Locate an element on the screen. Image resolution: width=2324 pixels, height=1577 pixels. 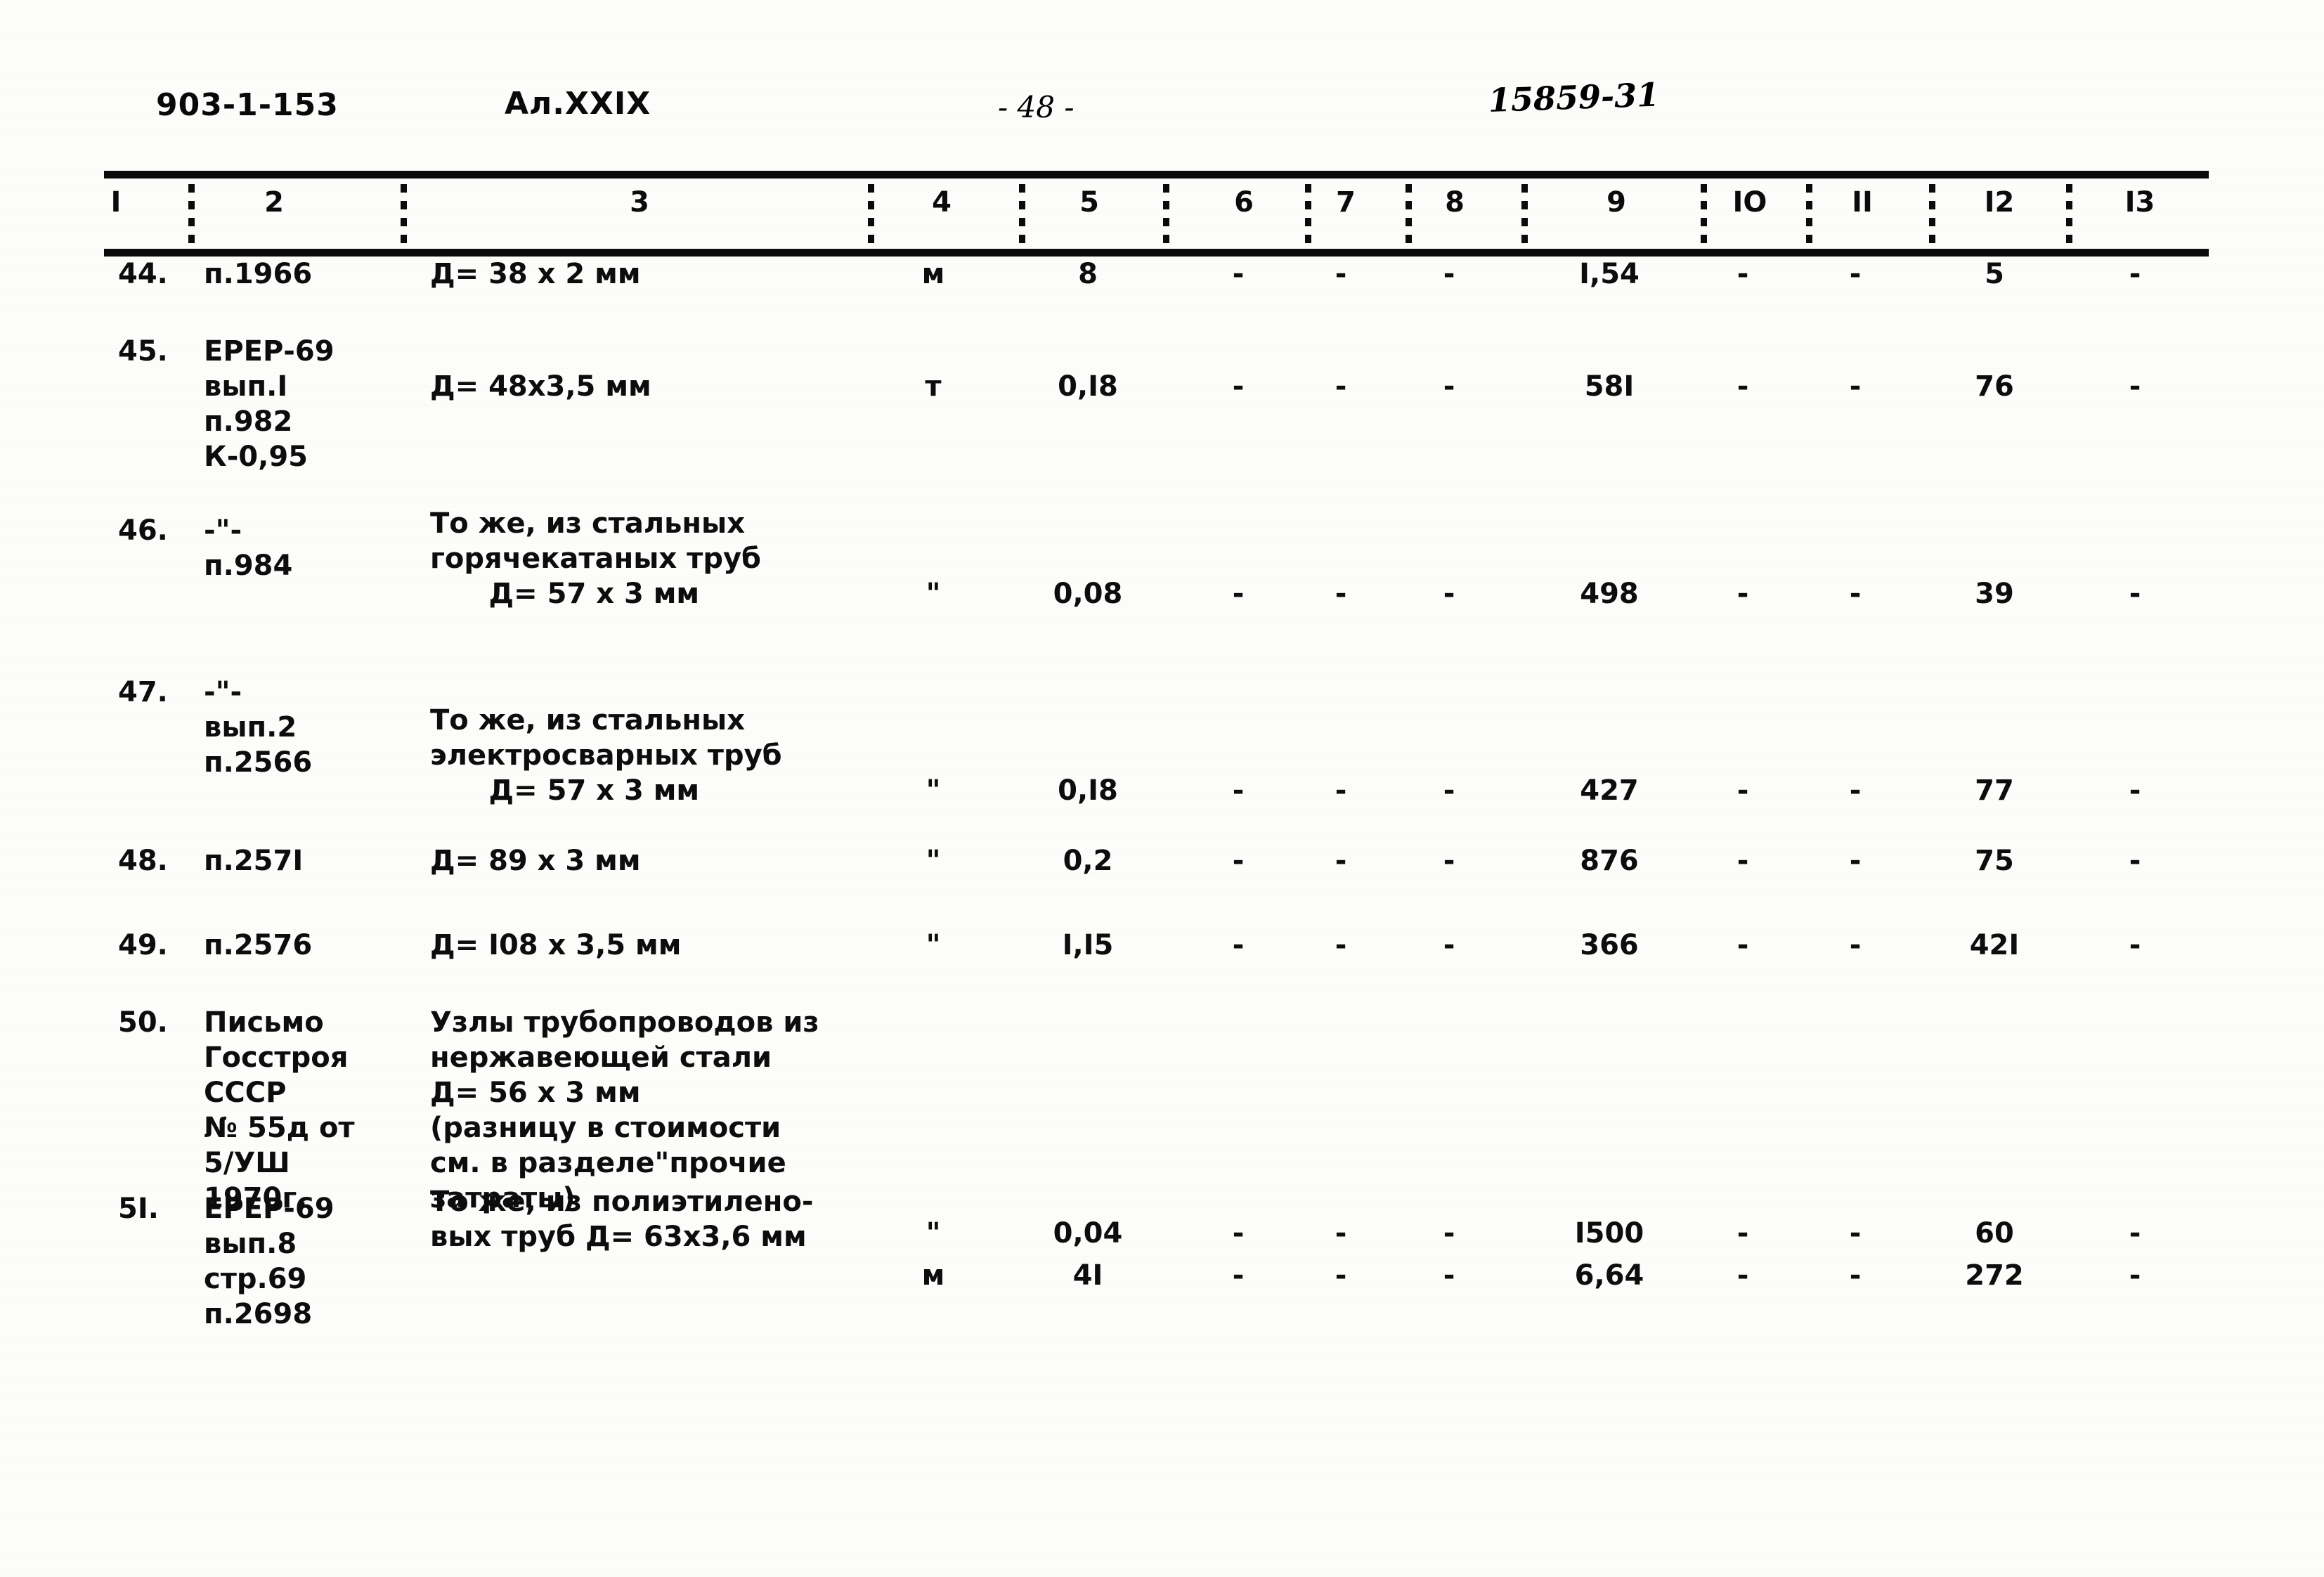
table-cell-c9-row-8: 6,64 is located at coordinates (1609, 1275).